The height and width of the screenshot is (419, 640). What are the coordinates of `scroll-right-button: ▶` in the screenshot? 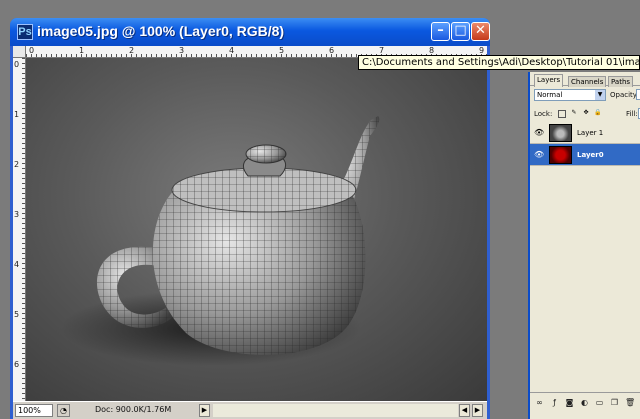 It's located at (477, 410).